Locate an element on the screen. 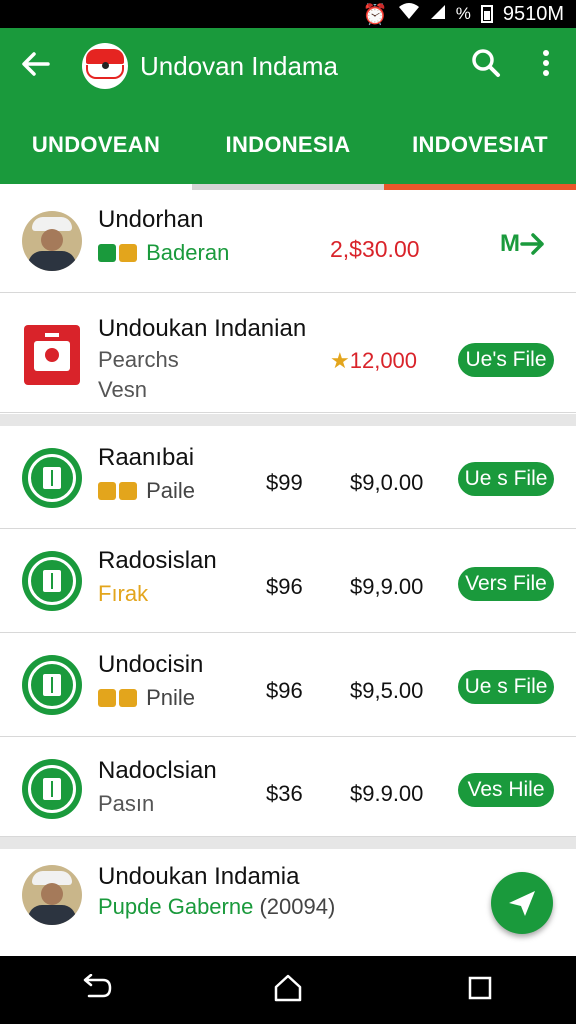 This screenshot has height=1024, width=576. action-label: M is located at coordinates (510, 243).